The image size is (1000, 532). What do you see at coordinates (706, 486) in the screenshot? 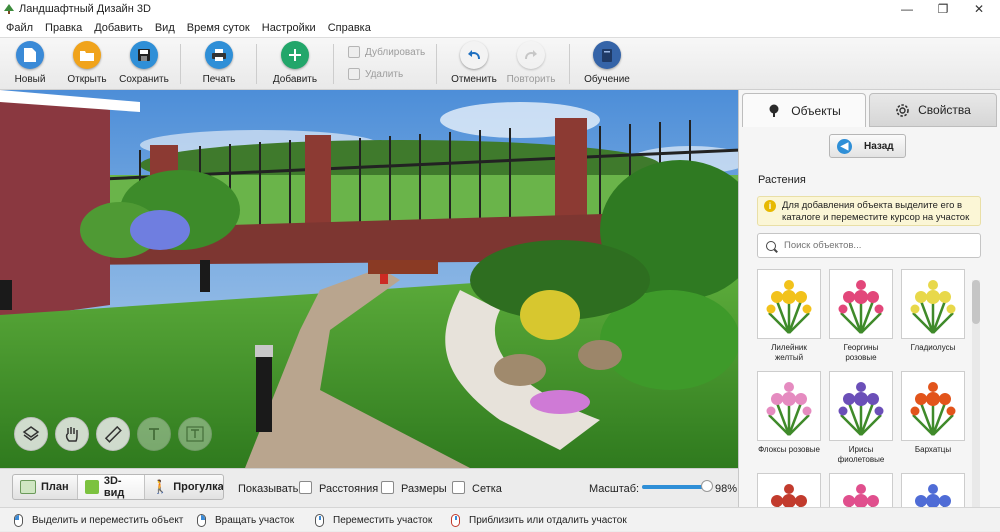
I see `zoom-slider-thumb` at bounding box center [706, 486].